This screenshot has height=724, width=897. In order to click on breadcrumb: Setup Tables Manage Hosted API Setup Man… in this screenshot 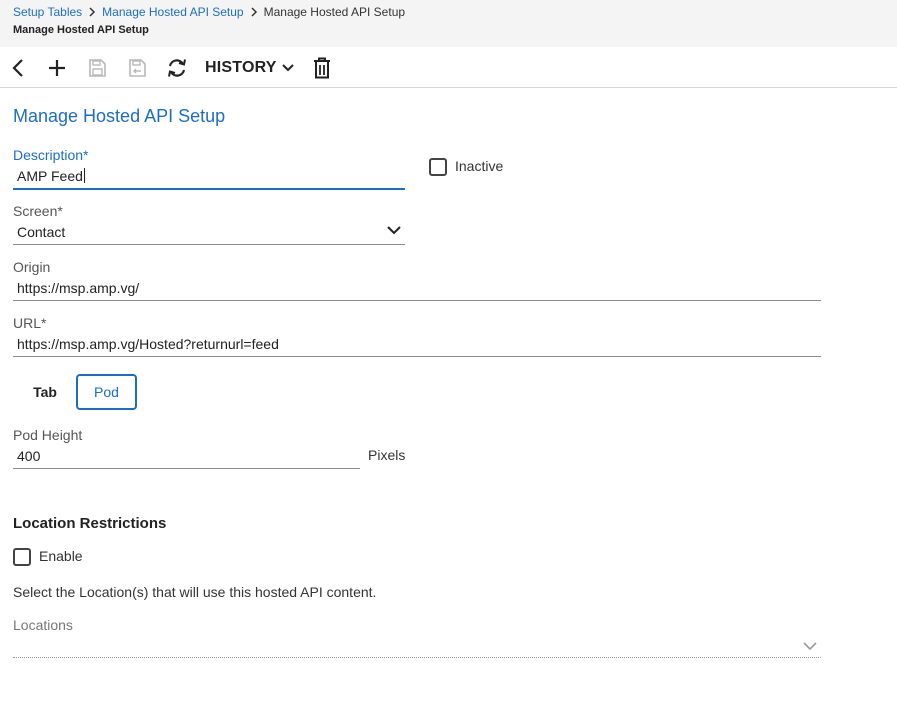, I will do `click(209, 12)`.